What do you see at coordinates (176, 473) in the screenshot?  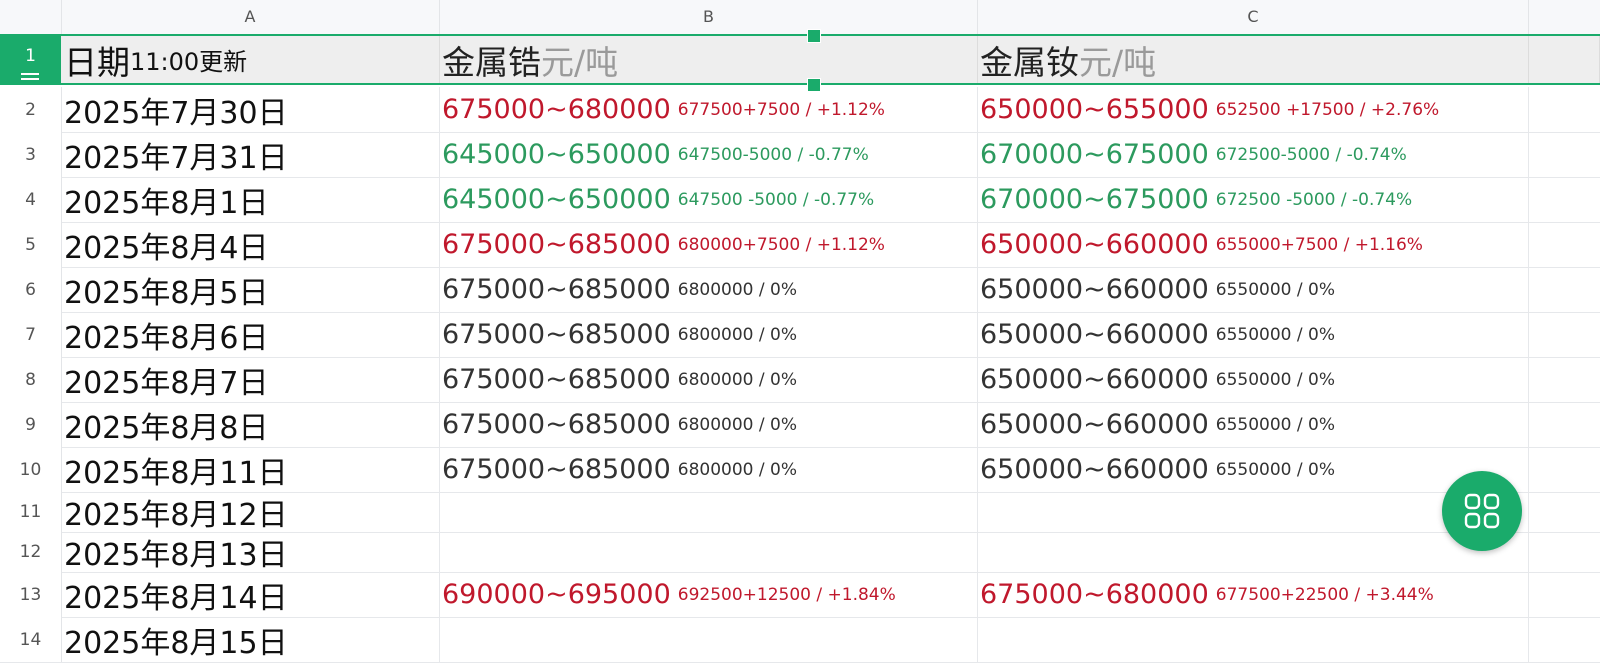 I see `date-value: 2025年8月11日` at bounding box center [176, 473].